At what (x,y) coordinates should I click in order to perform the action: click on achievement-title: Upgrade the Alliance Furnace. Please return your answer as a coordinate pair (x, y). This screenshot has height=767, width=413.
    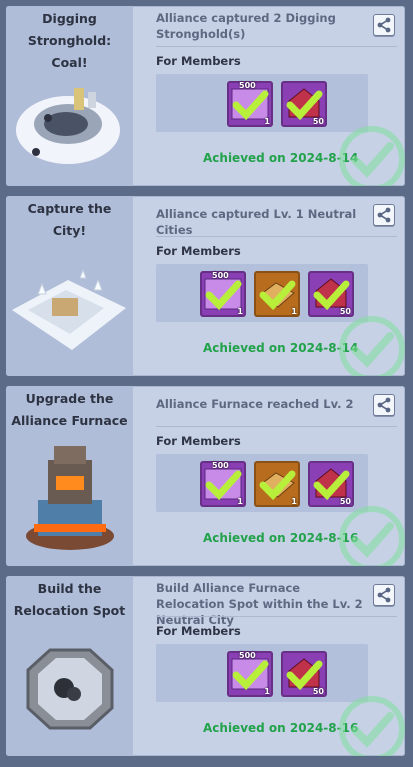
    Looking at the image, I should click on (69, 409).